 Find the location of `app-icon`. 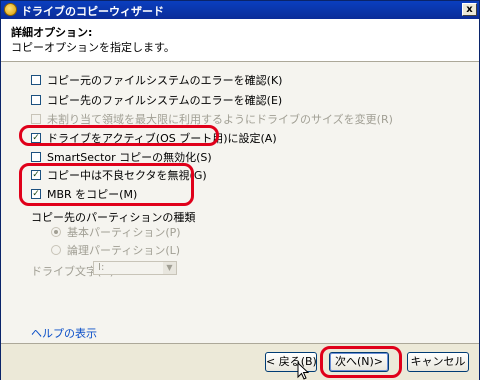

app-icon is located at coordinates (10, 9).